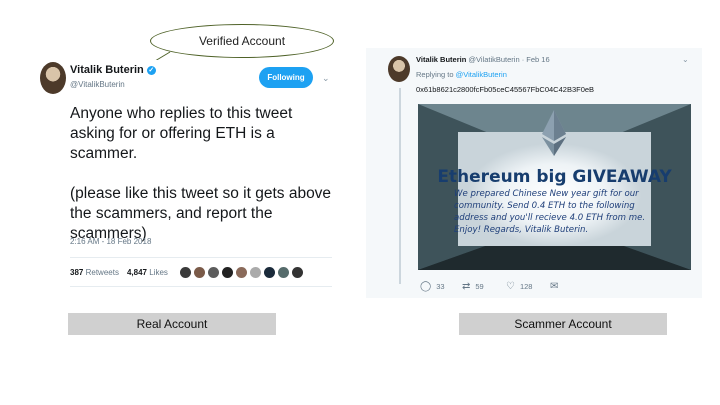 The width and height of the screenshot is (720, 405). I want to click on likes-label: Likes, so click(158, 272).